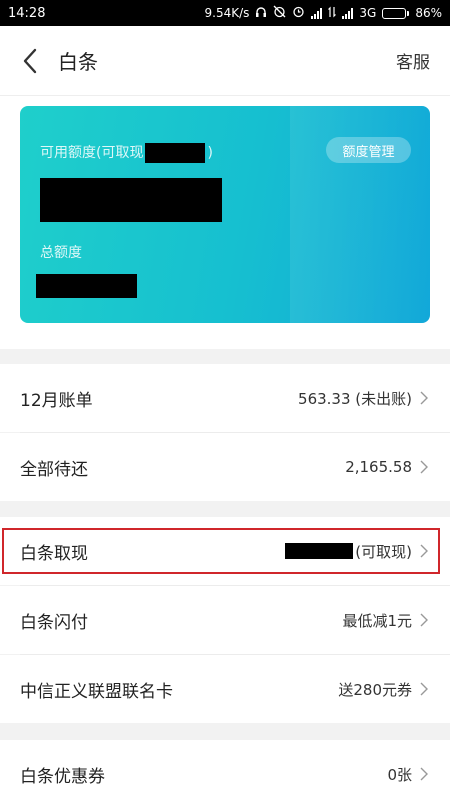  Describe the element at coordinates (225, 551) in the screenshot. I see `cash-row: 白条取现 (可取现)` at that location.